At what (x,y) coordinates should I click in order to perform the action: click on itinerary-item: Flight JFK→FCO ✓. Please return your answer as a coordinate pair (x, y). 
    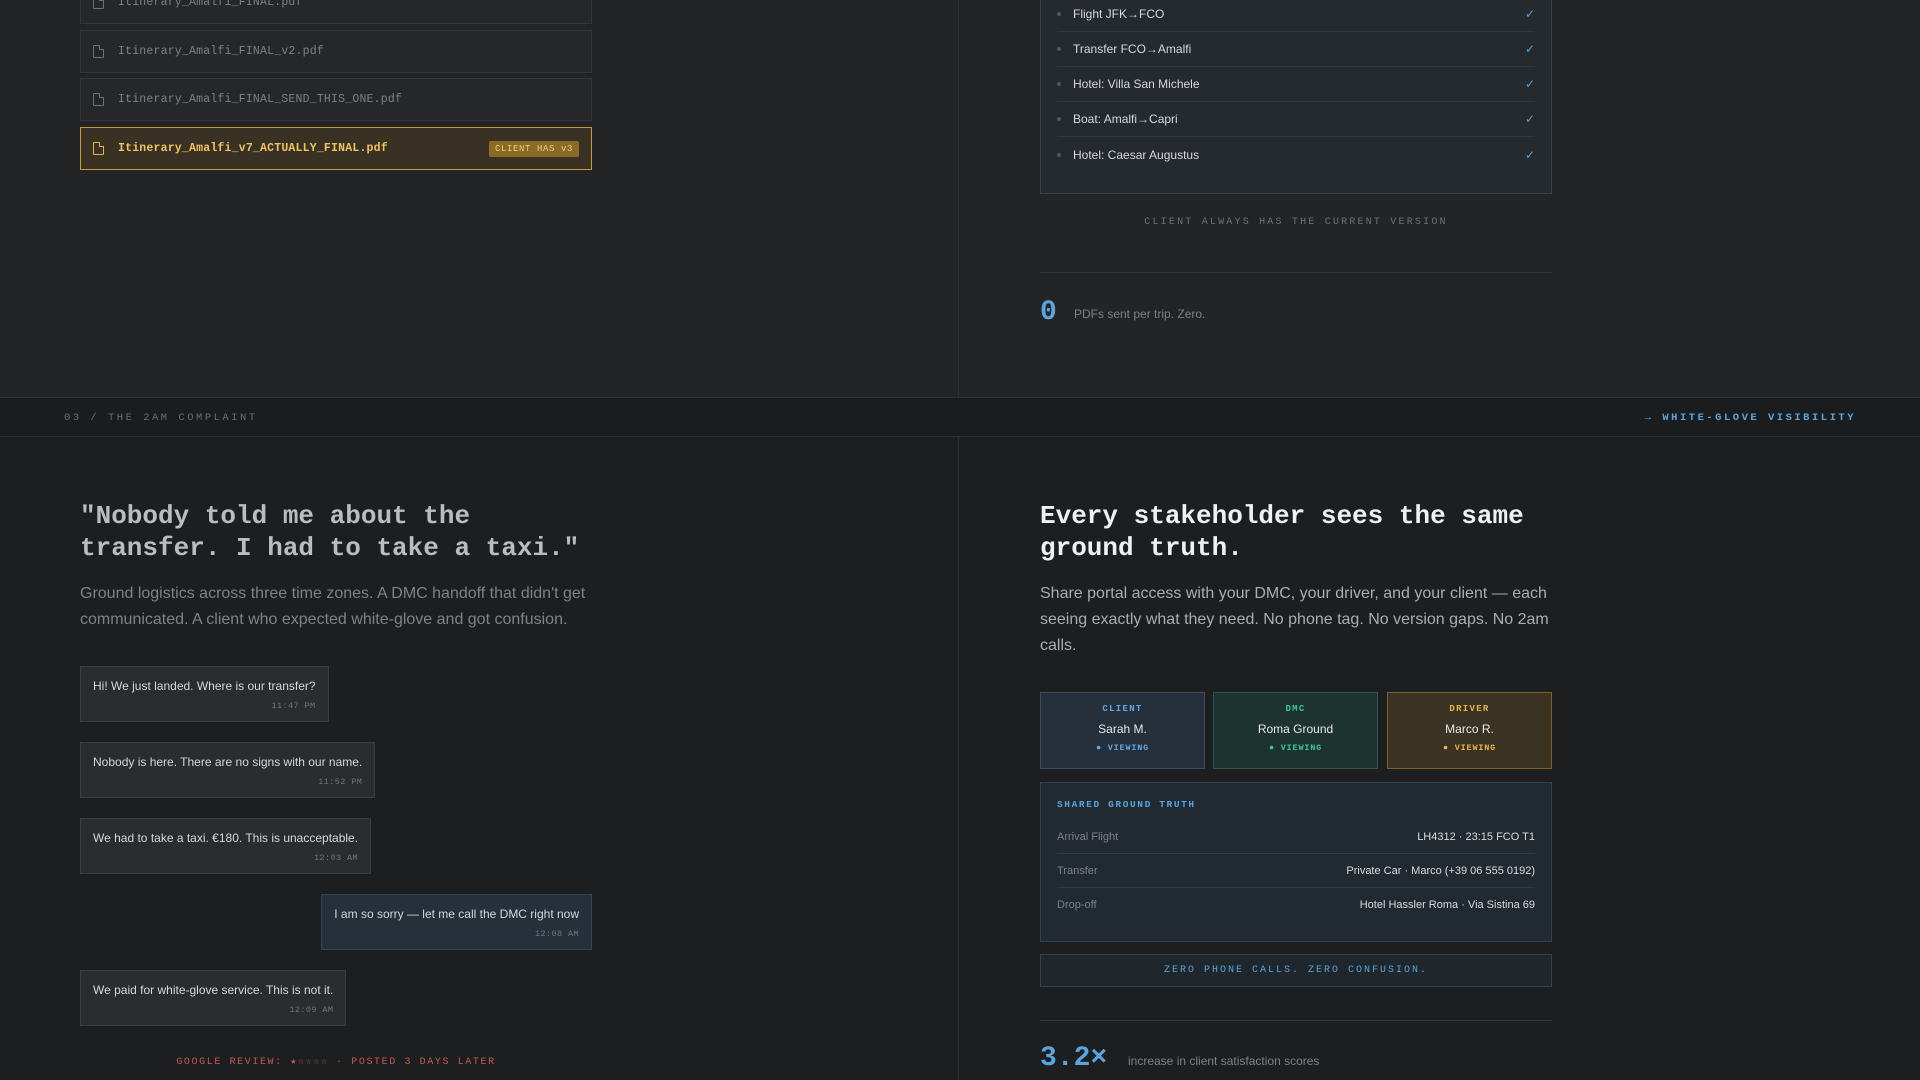
    Looking at the image, I should click on (1296, 16).